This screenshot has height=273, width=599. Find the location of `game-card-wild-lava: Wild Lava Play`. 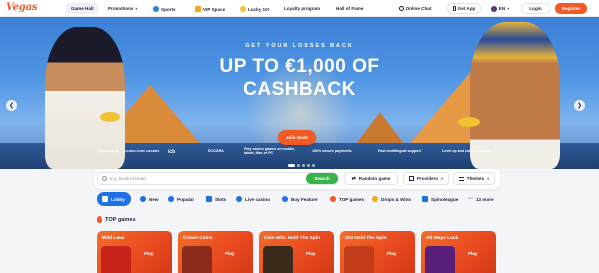

game-card-wild-lava: Wild Lava Play is located at coordinates (134, 252).